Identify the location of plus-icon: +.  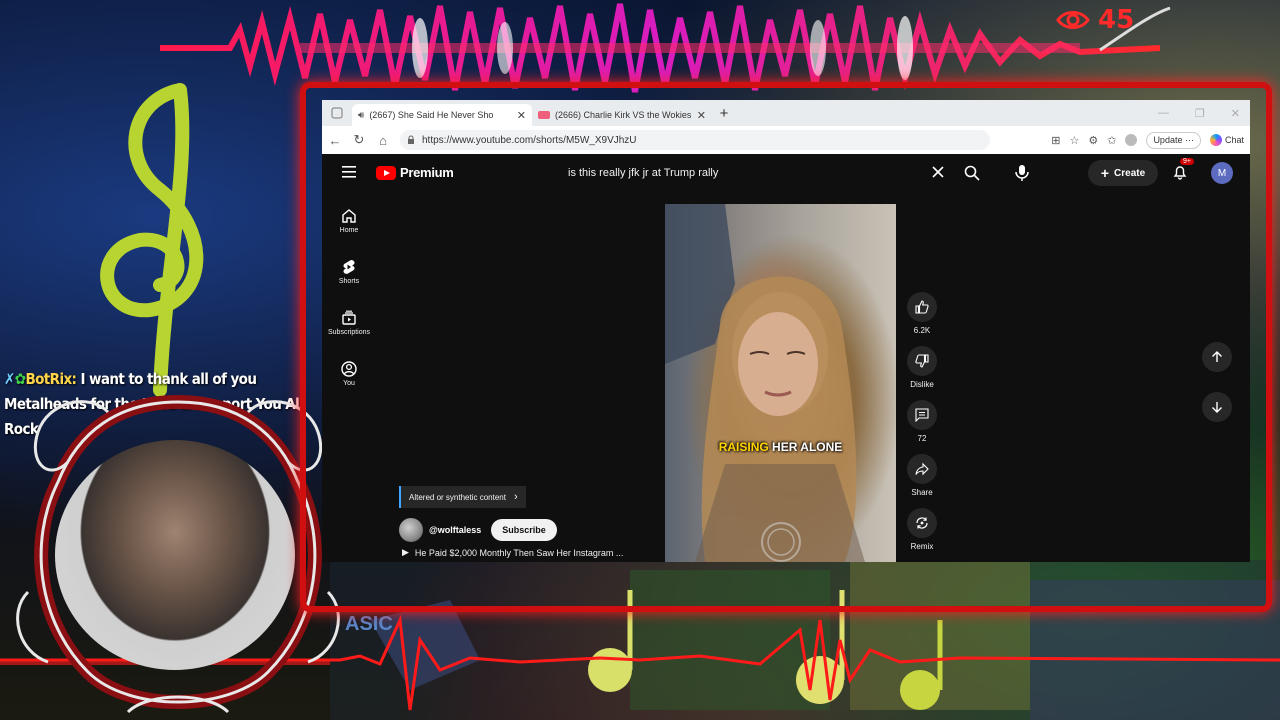
(1105, 173).